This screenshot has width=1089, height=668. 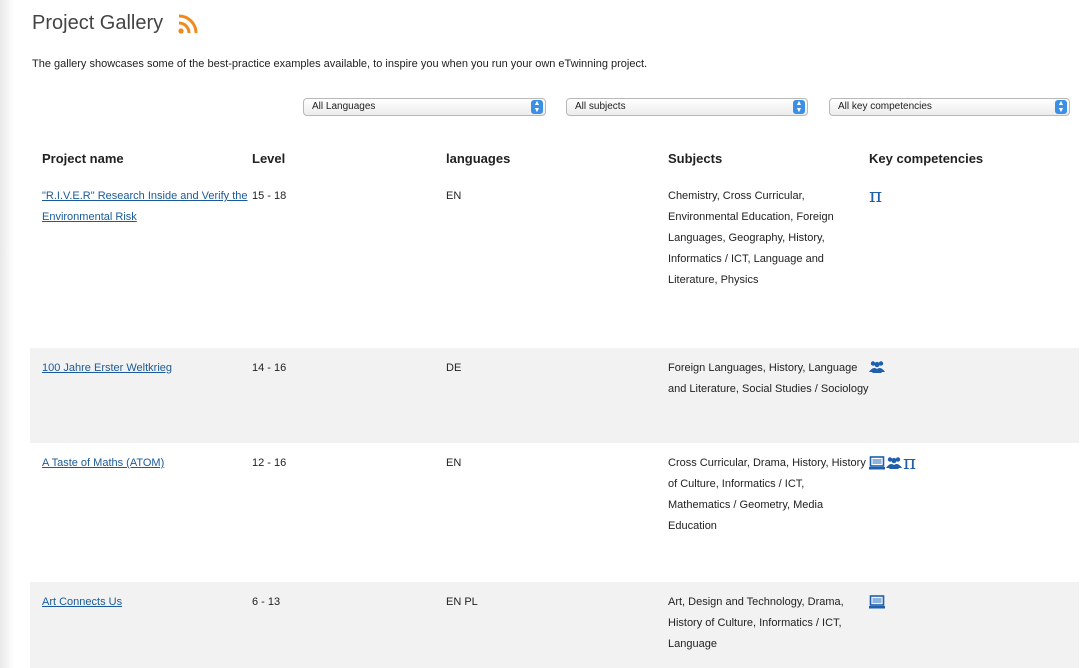 What do you see at coordinates (188, 24) in the screenshot?
I see `rss-feed-icon` at bounding box center [188, 24].